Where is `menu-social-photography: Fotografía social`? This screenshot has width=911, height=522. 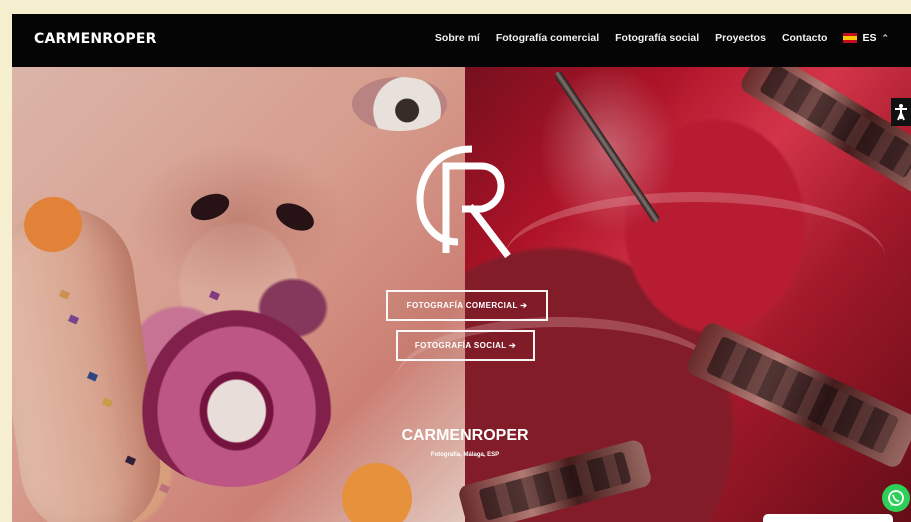
menu-social-photography: Fotografía social is located at coordinates (657, 38).